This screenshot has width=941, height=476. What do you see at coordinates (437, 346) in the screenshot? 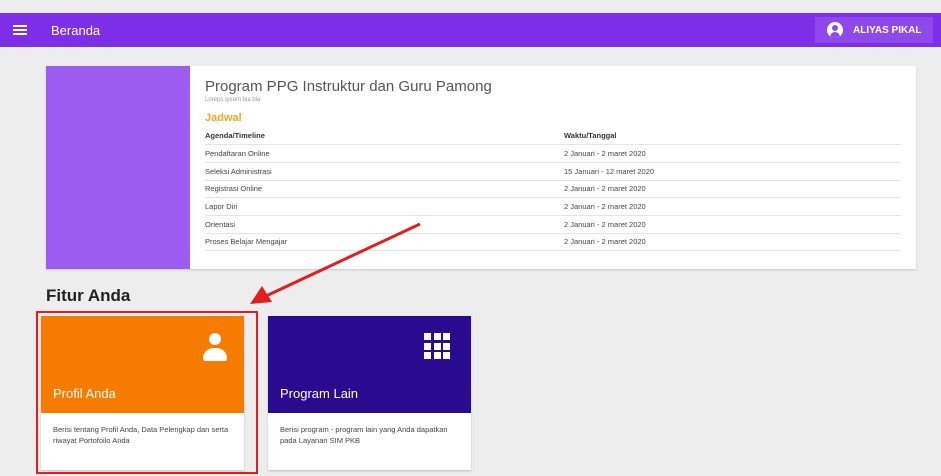
I see `apps-grid-icon` at bounding box center [437, 346].